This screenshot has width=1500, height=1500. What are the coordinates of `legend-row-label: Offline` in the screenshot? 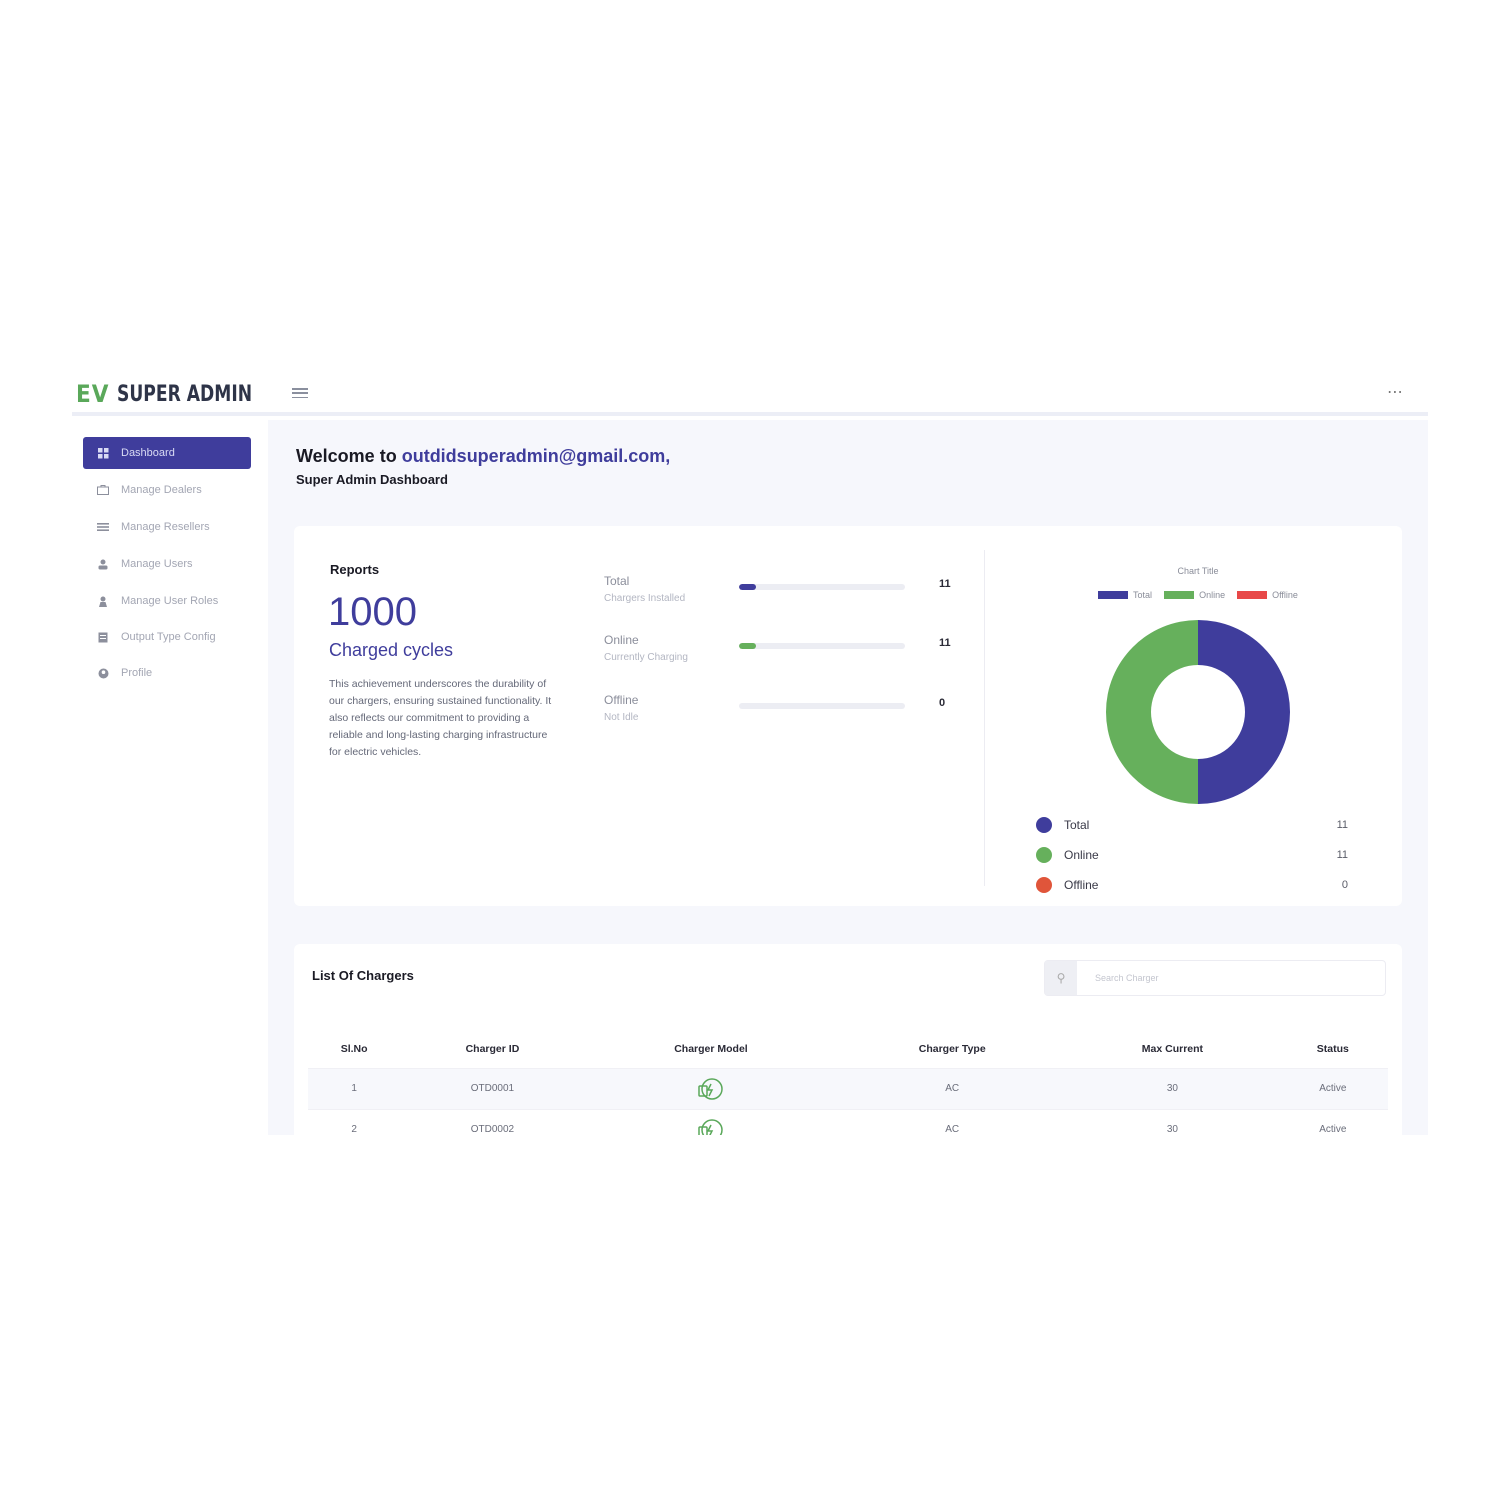 It's located at (1081, 885).